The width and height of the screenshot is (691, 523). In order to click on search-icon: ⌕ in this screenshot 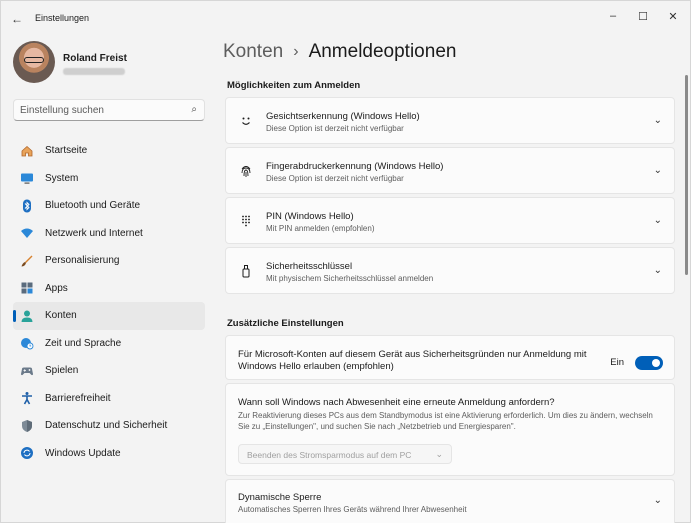, I will do `click(194, 109)`.